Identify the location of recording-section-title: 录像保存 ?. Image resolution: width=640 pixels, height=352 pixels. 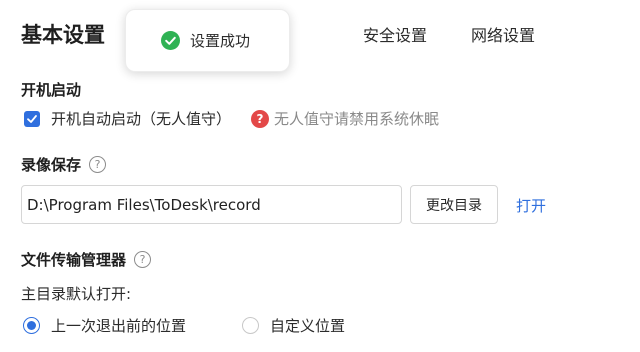
(64, 164).